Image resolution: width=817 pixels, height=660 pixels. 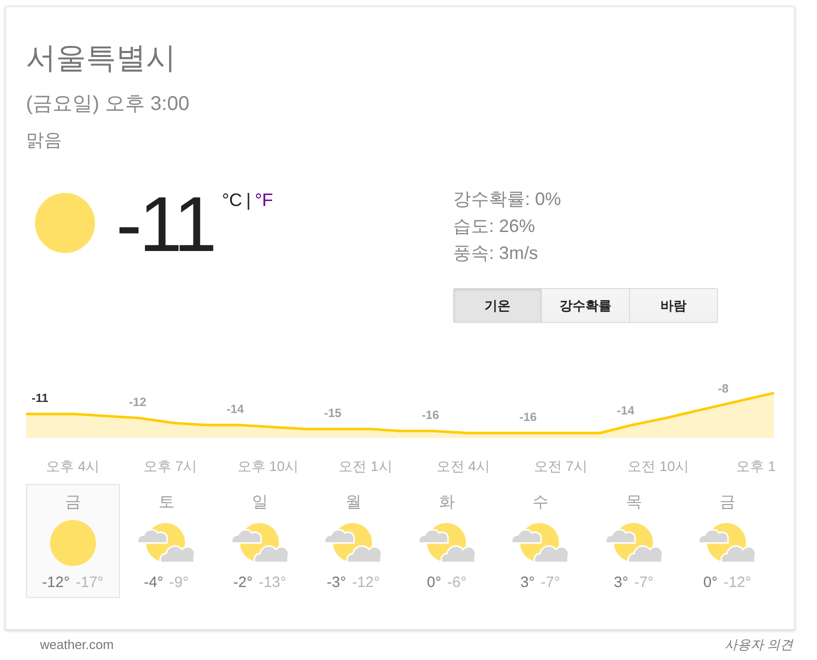 I want to click on day-tile: 토 -4° -9°, so click(x=166, y=541).